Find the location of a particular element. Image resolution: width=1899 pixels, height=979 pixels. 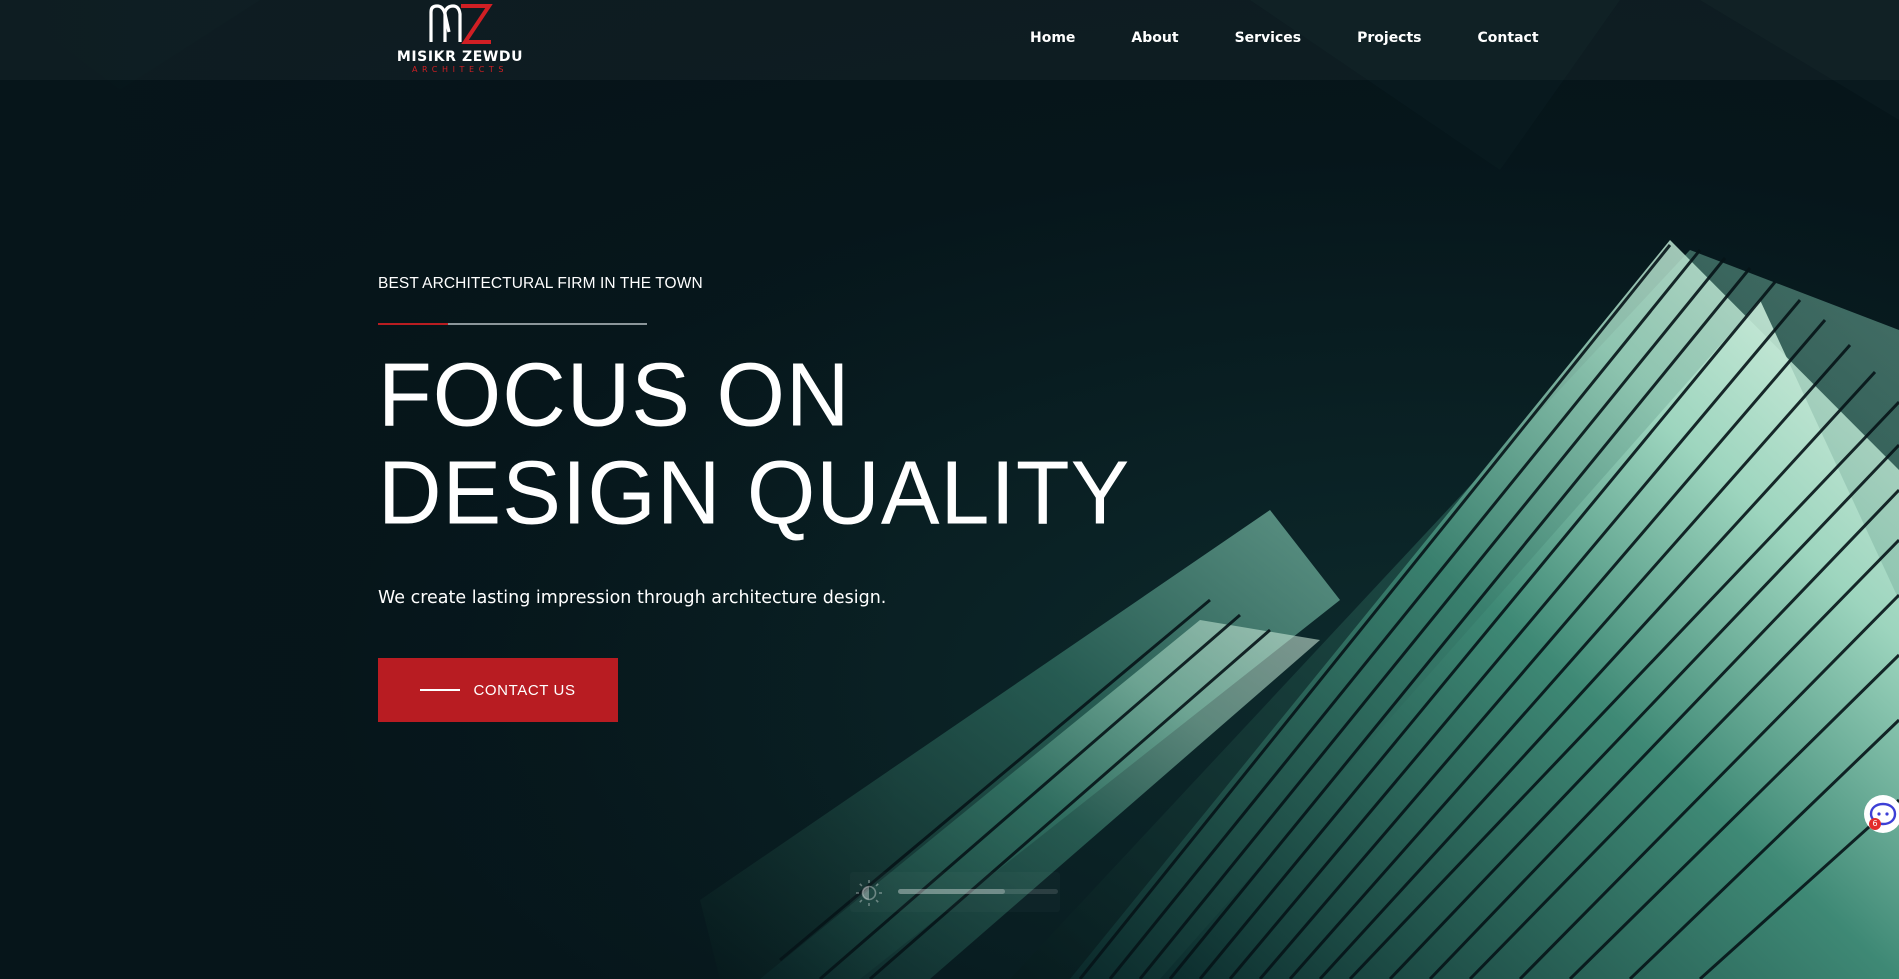

main-nav: Home About Services Projects Contact is located at coordinates (1284, 38).